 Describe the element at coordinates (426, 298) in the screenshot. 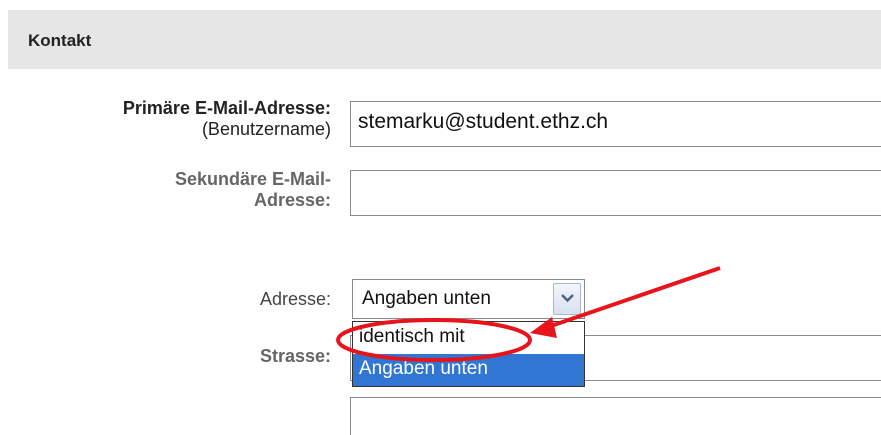

I see `address-select-value: Angaben unten` at that location.